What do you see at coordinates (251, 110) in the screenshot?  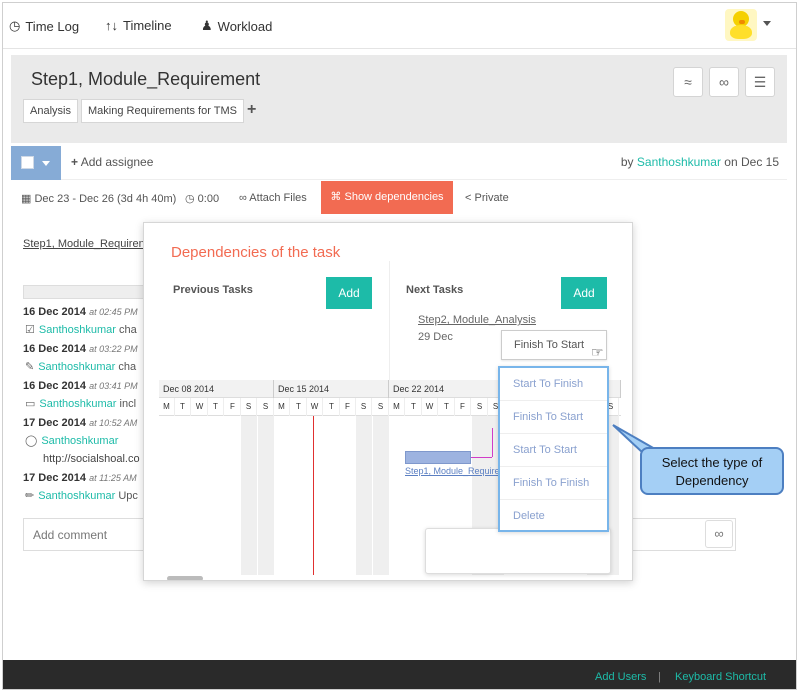 I see `add-tag-icon: +` at bounding box center [251, 110].